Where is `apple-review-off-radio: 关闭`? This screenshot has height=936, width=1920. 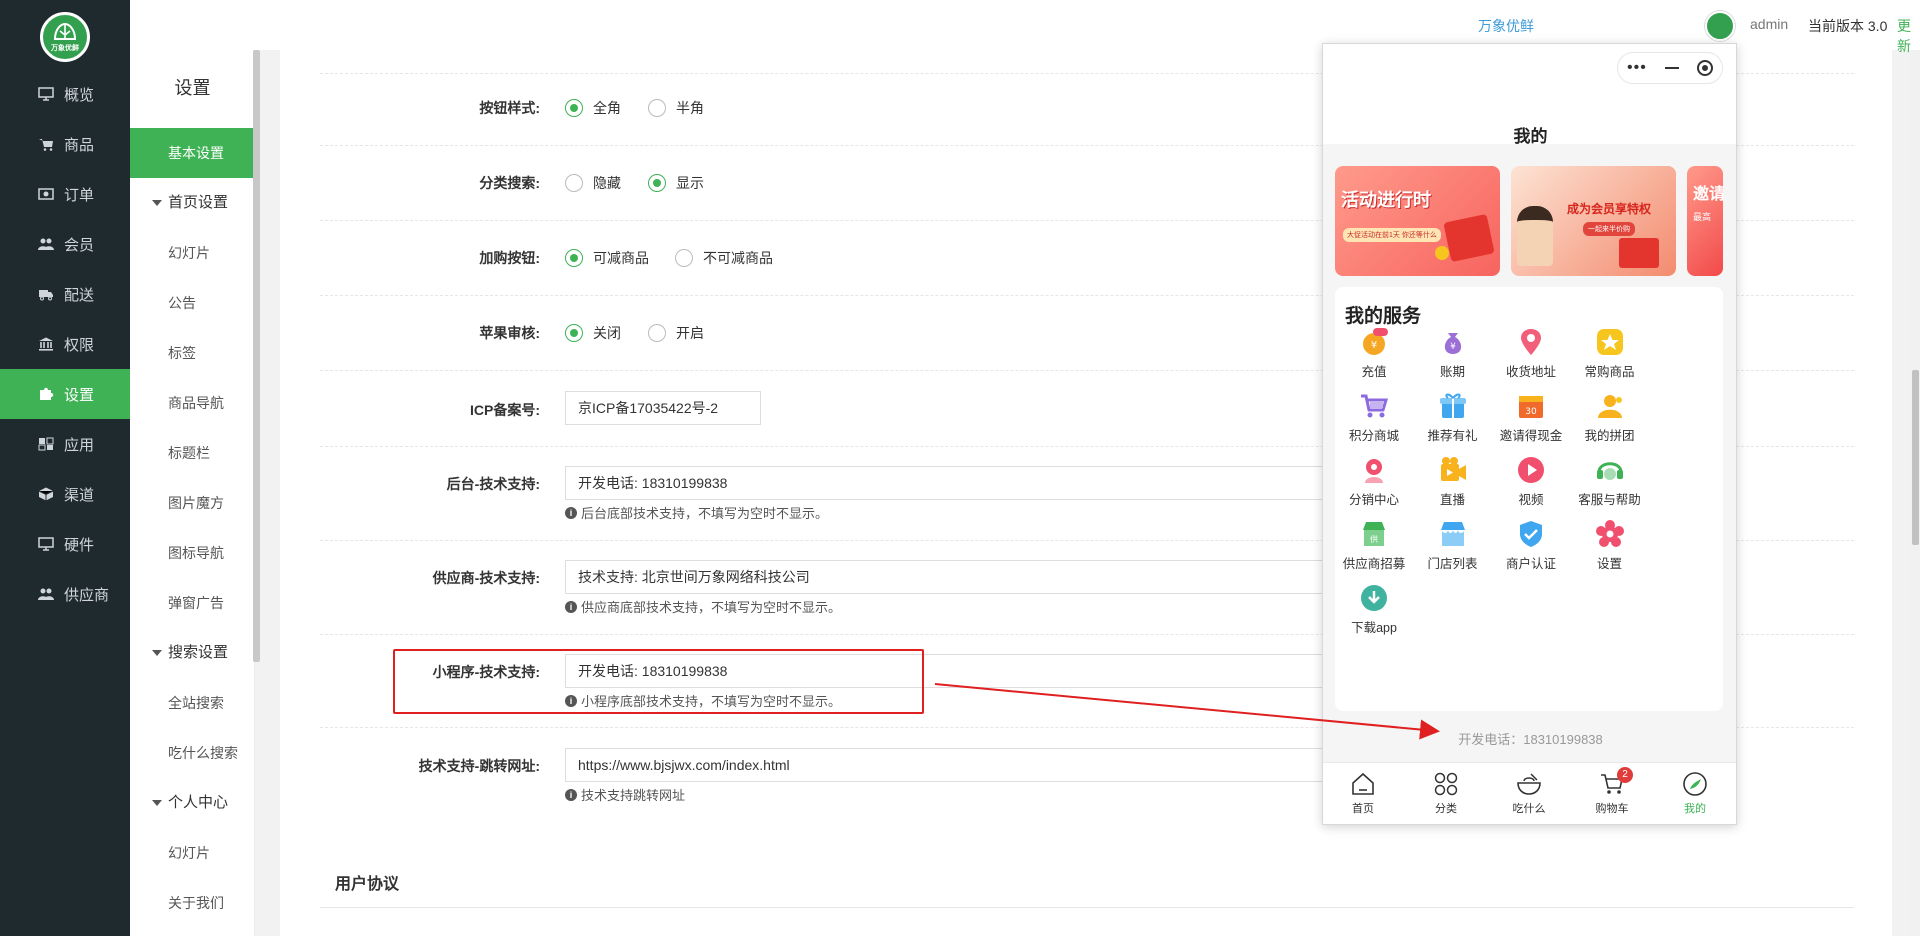
apple-review-off-radio: 关闭 is located at coordinates (593, 333).